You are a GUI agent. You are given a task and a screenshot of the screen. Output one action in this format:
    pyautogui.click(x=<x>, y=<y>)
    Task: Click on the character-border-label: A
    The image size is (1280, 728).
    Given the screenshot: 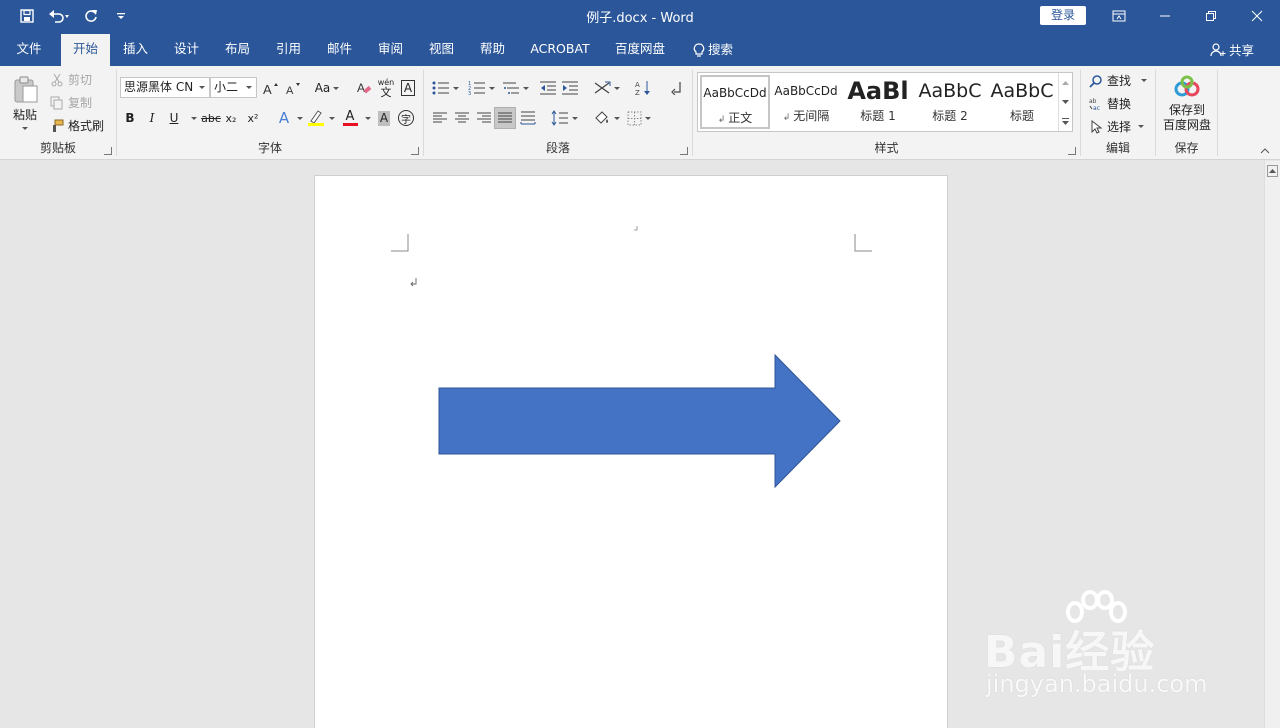 What is the action you would take?
    pyautogui.click(x=408, y=88)
    